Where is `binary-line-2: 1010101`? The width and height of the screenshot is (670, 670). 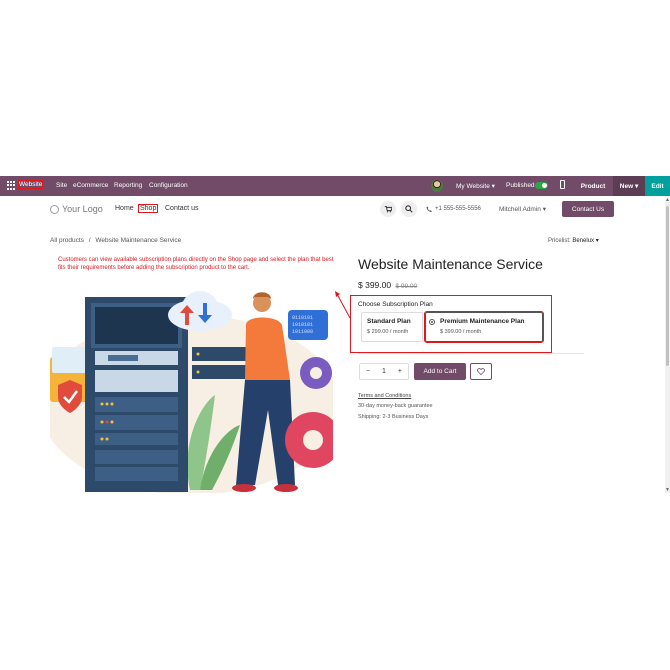 binary-line-2: 1010101 is located at coordinates (302, 325).